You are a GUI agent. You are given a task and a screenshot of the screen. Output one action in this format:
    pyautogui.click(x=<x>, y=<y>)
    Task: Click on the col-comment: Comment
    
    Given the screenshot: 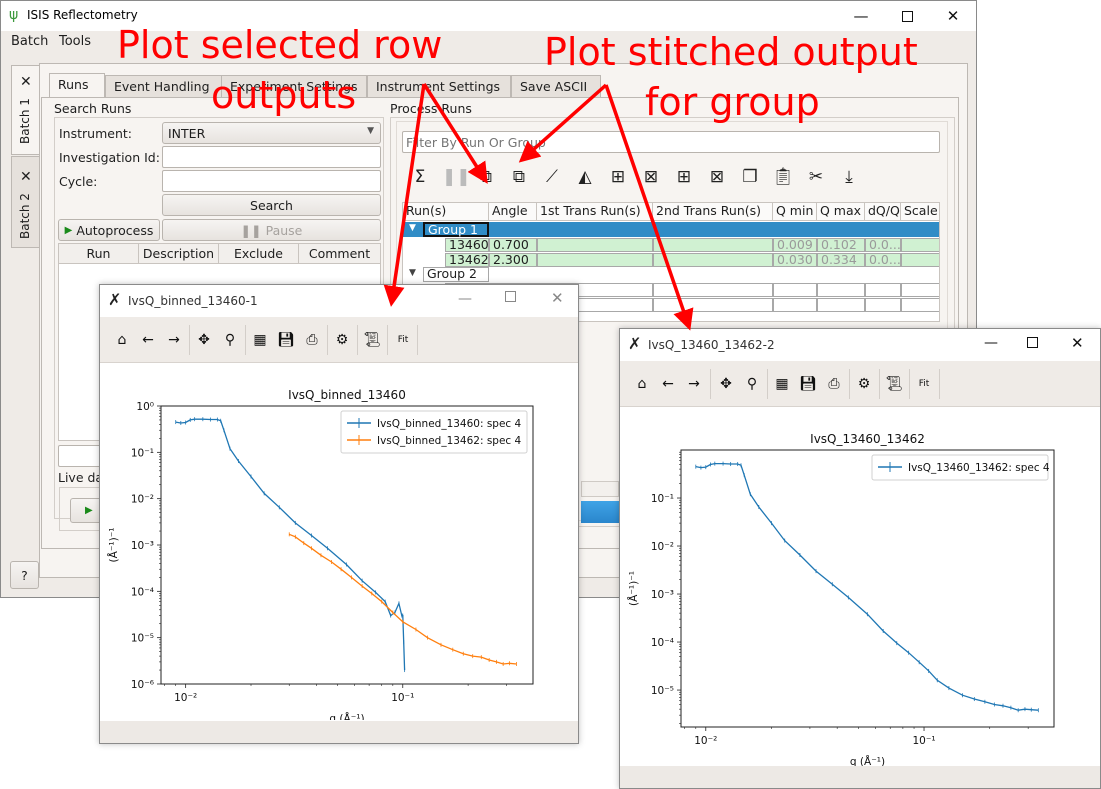 What is the action you would take?
    pyautogui.click(x=339, y=253)
    